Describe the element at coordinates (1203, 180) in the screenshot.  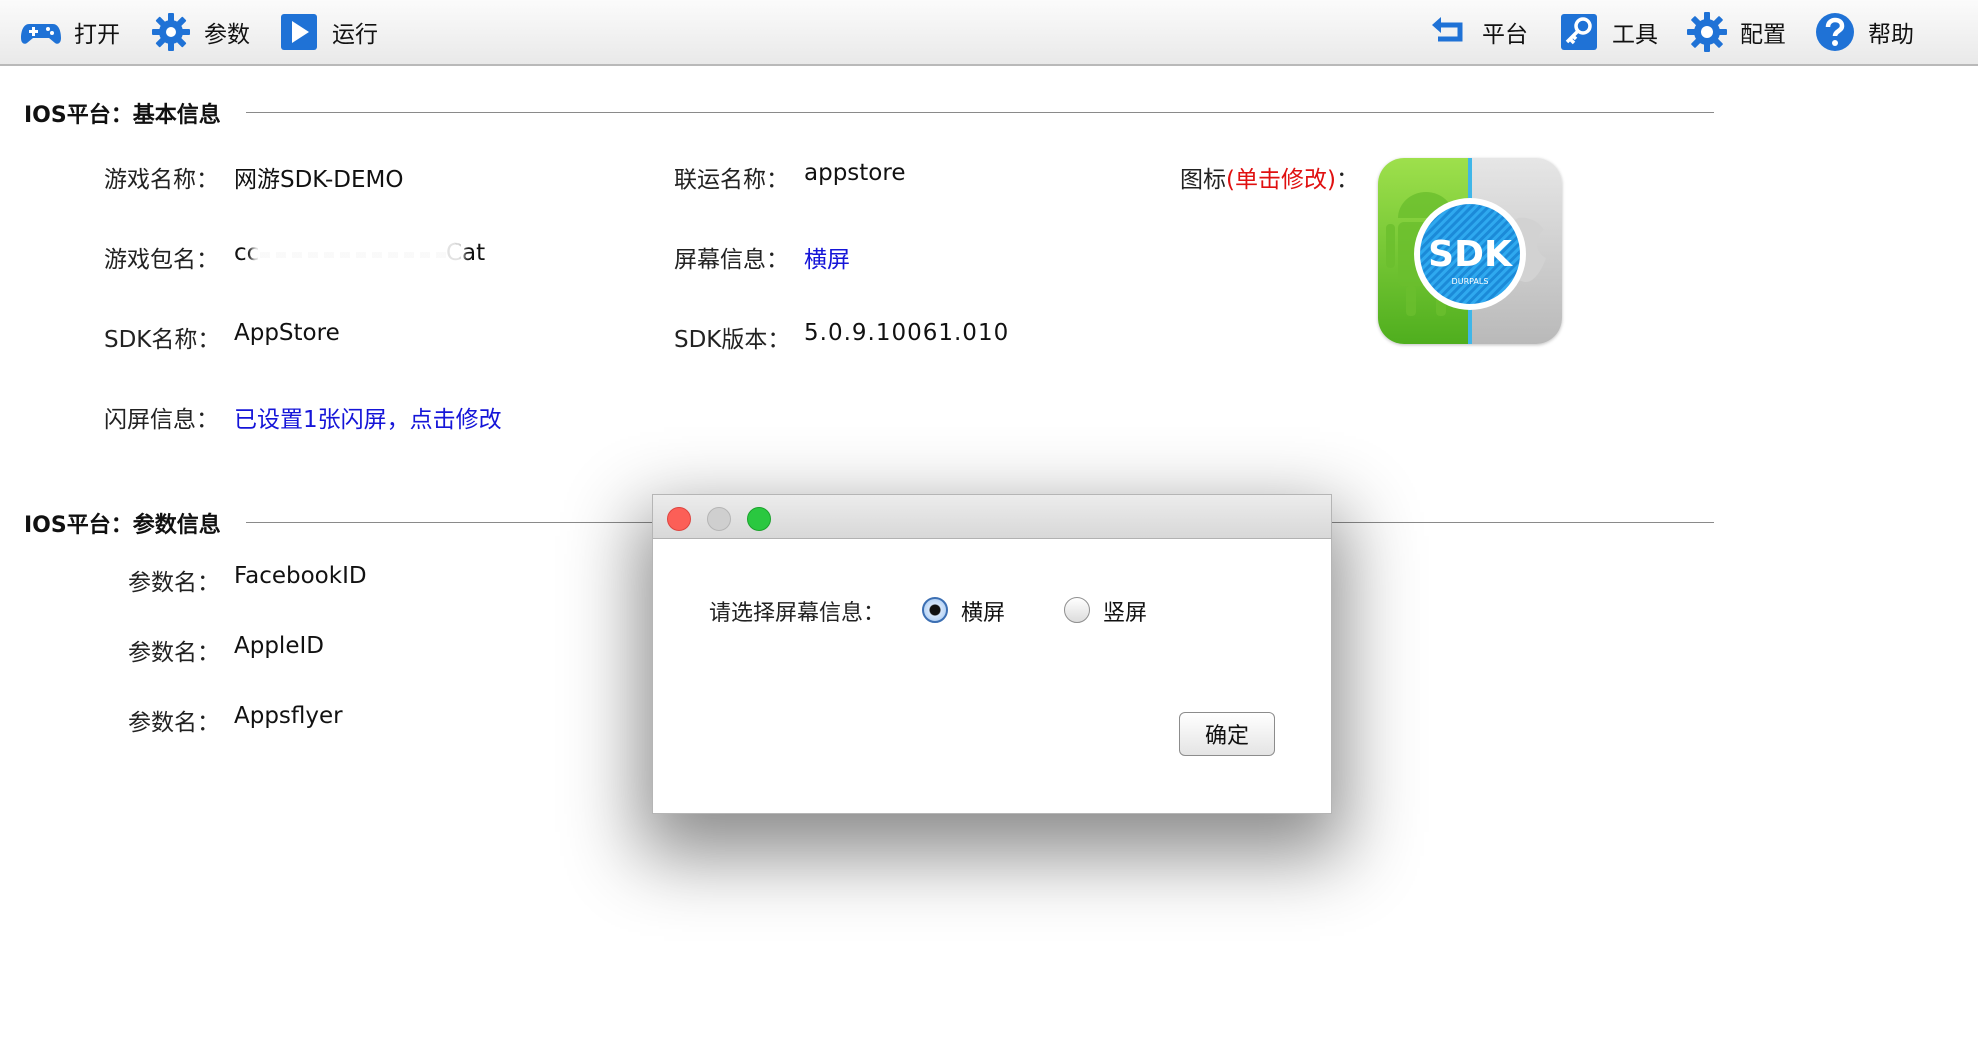
I see `icon-label-prefix: 图标` at that location.